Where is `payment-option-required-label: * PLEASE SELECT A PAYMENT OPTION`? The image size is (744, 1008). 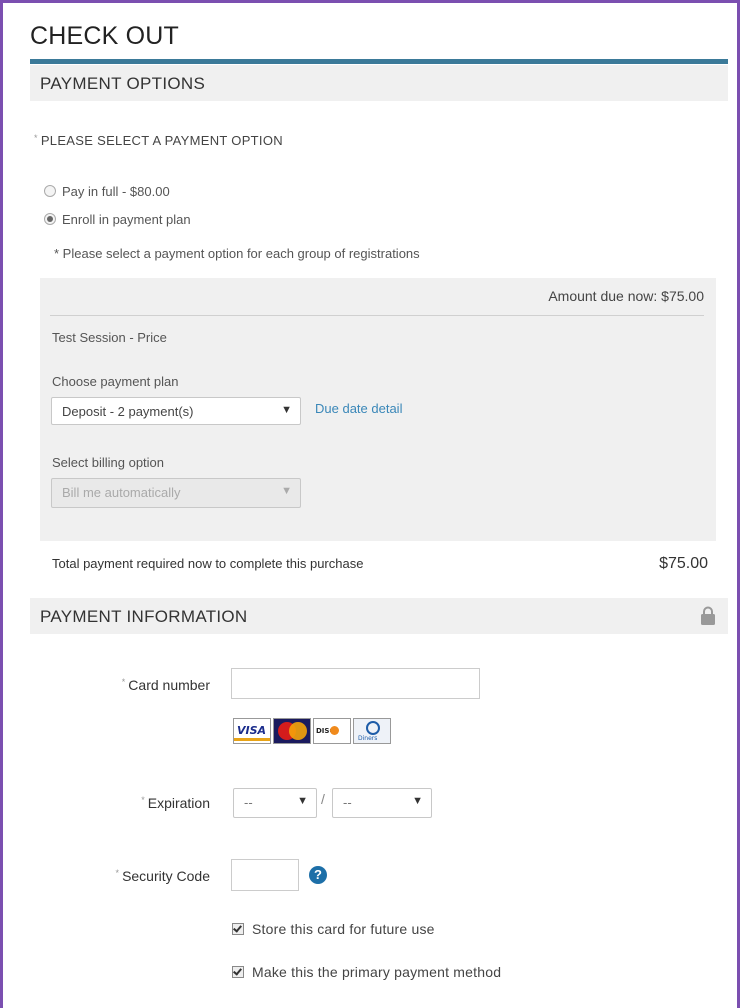
payment-option-required-label: * PLEASE SELECT A PAYMENT OPTION is located at coordinates (158, 140).